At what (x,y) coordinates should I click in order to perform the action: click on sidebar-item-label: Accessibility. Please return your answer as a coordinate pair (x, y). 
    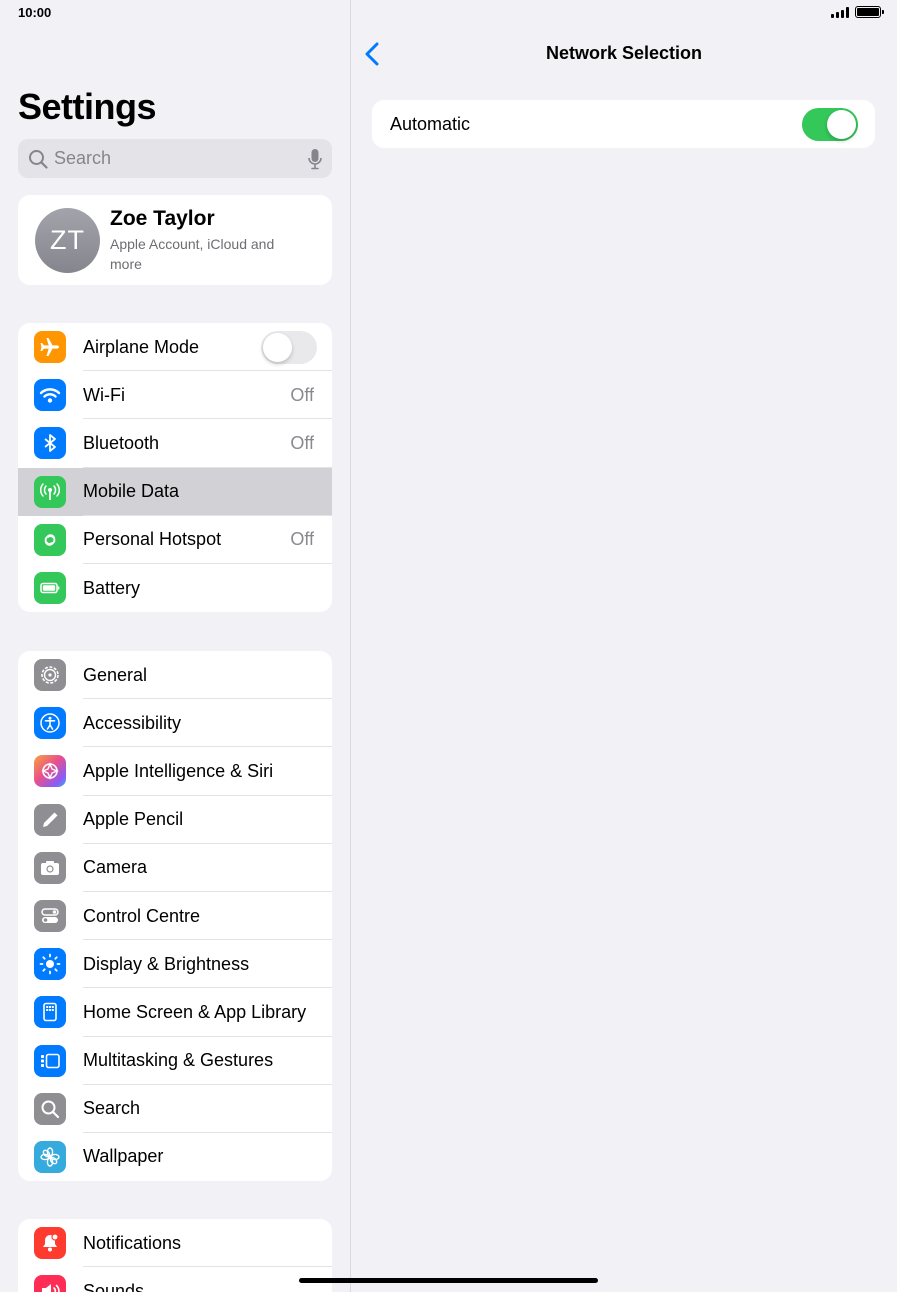
    Looking at the image, I should click on (132, 722).